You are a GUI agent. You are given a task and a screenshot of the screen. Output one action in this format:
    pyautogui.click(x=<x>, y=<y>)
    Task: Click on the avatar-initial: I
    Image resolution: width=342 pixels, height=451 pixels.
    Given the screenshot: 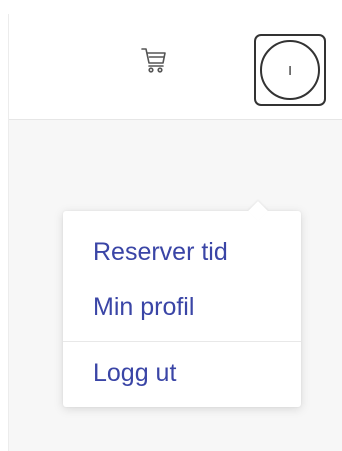 What is the action you would take?
    pyautogui.click(x=290, y=70)
    